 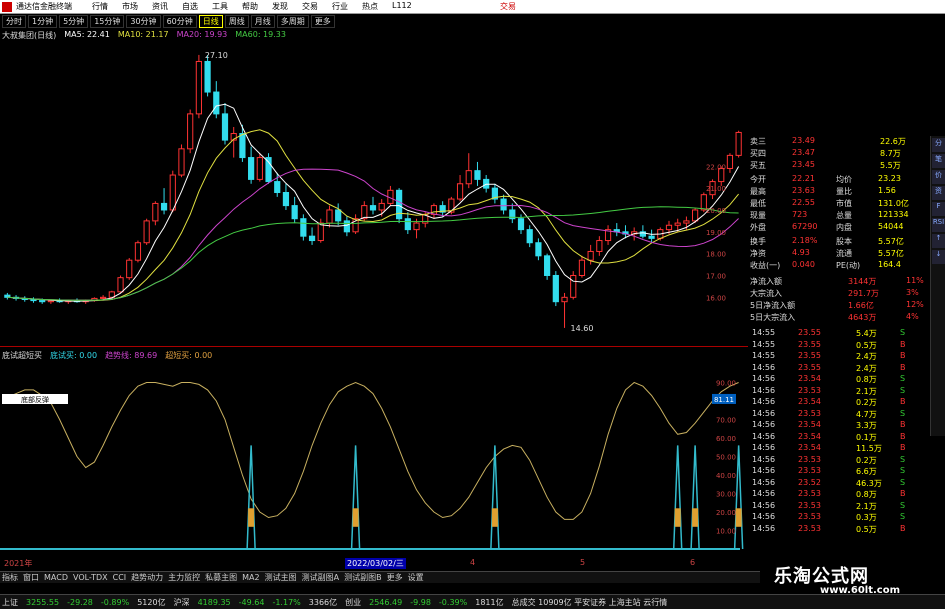 I want to click on quote-label: 卖三, so click(x=758, y=141).